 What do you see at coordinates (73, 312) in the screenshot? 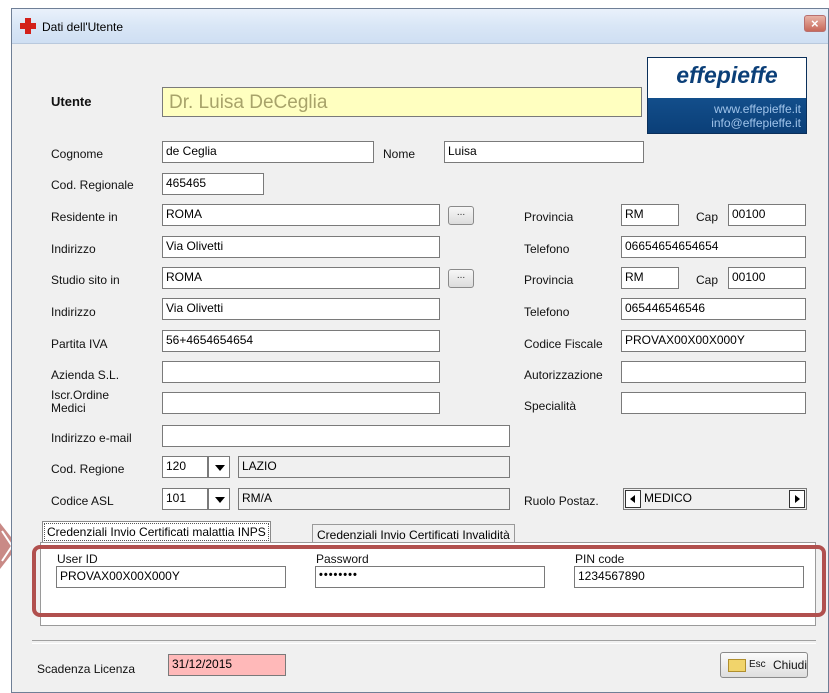
I see `indirizzo2-label: Indirizzo` at bounding box center [73, 312].